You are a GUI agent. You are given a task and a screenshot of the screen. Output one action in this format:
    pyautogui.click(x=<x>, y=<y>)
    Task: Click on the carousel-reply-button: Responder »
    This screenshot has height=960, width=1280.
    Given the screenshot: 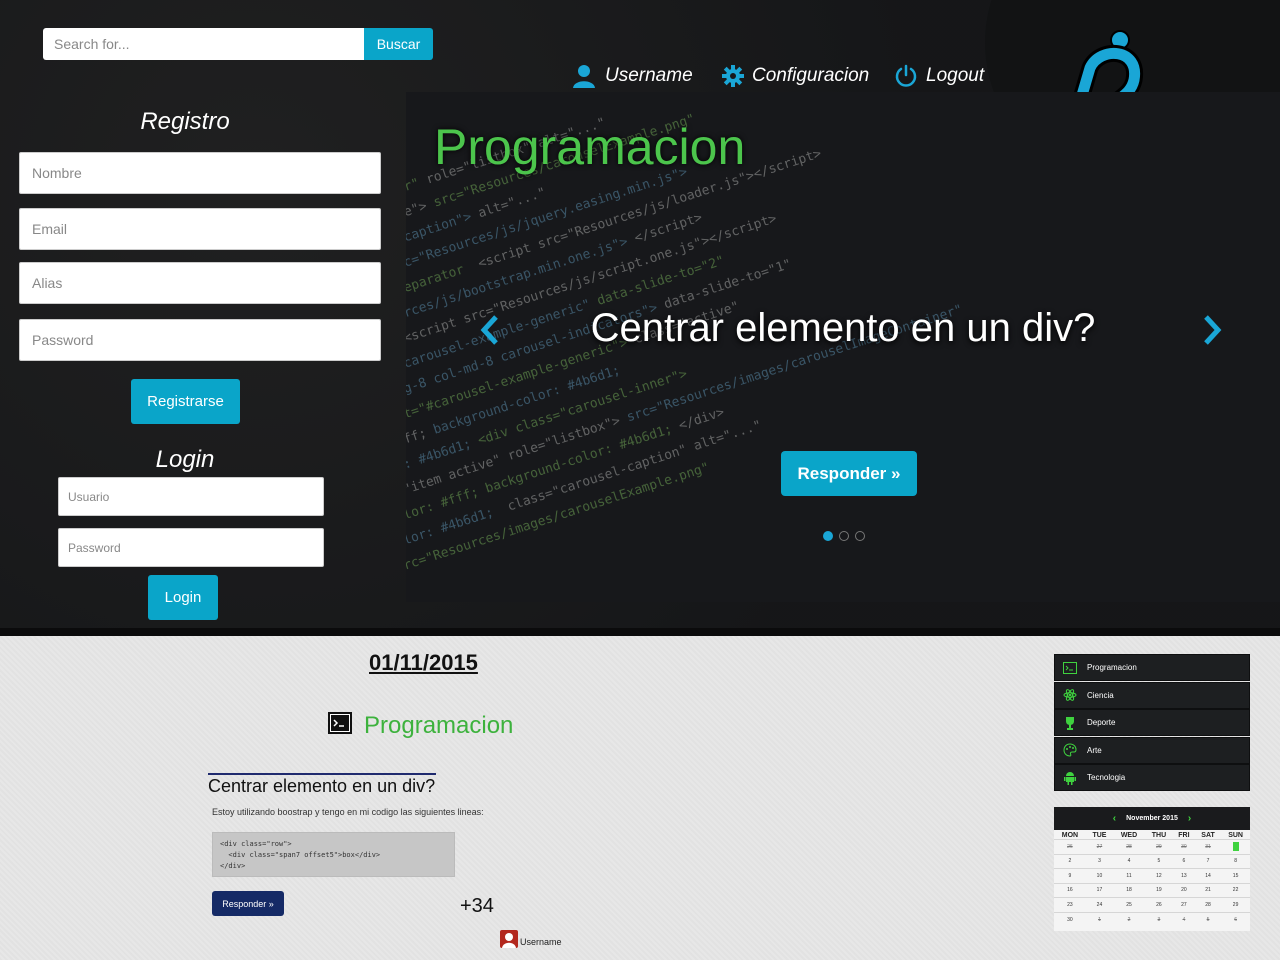 What is the action you would take?
    pyautogui.click(x=849, y=473)
    